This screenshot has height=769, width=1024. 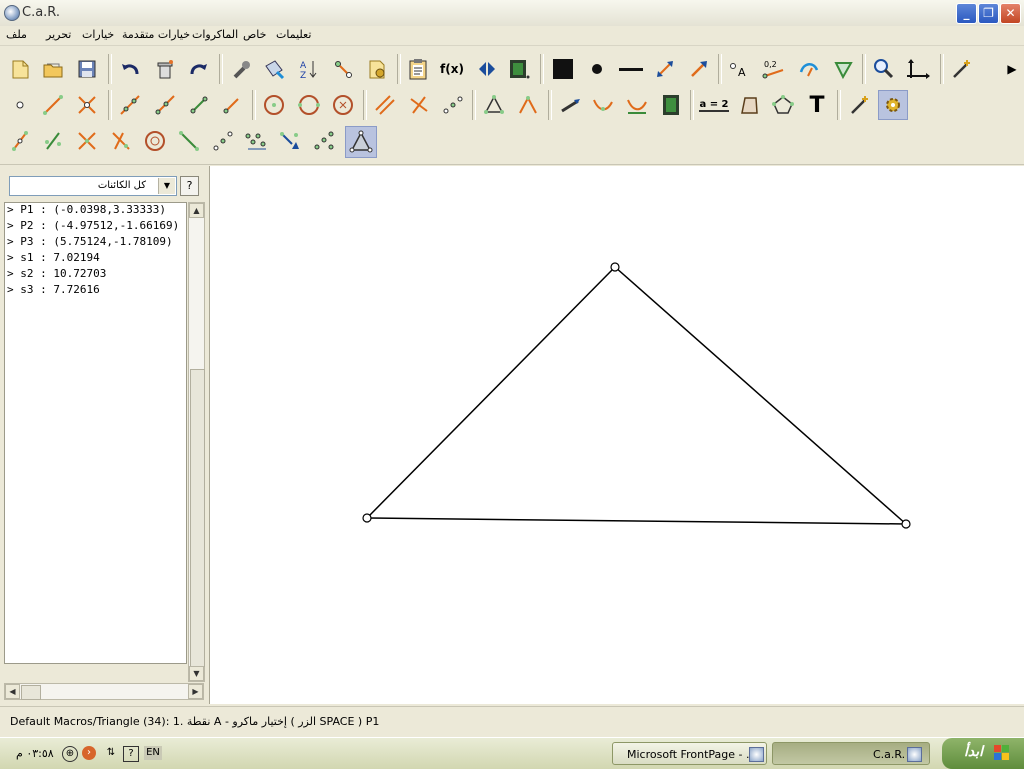 I want to click on circle-center-tool-icon, so click(x=343, y=105).